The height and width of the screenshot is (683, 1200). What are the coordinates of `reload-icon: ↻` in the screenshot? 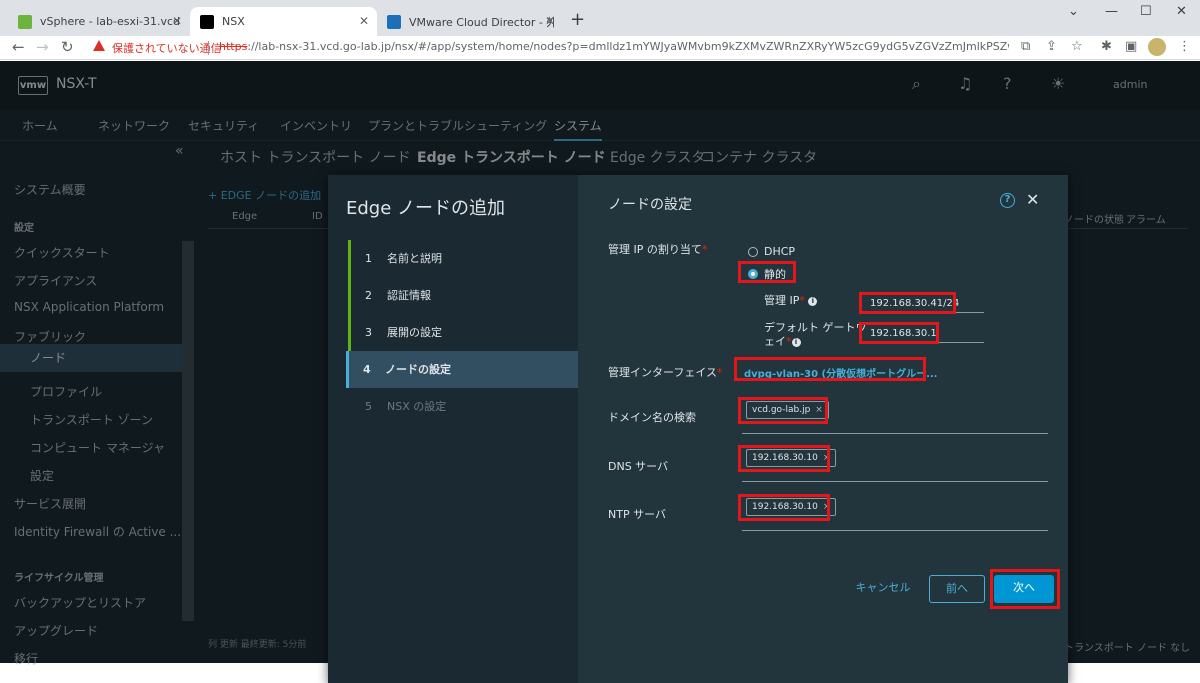 It's located at (67, 47).